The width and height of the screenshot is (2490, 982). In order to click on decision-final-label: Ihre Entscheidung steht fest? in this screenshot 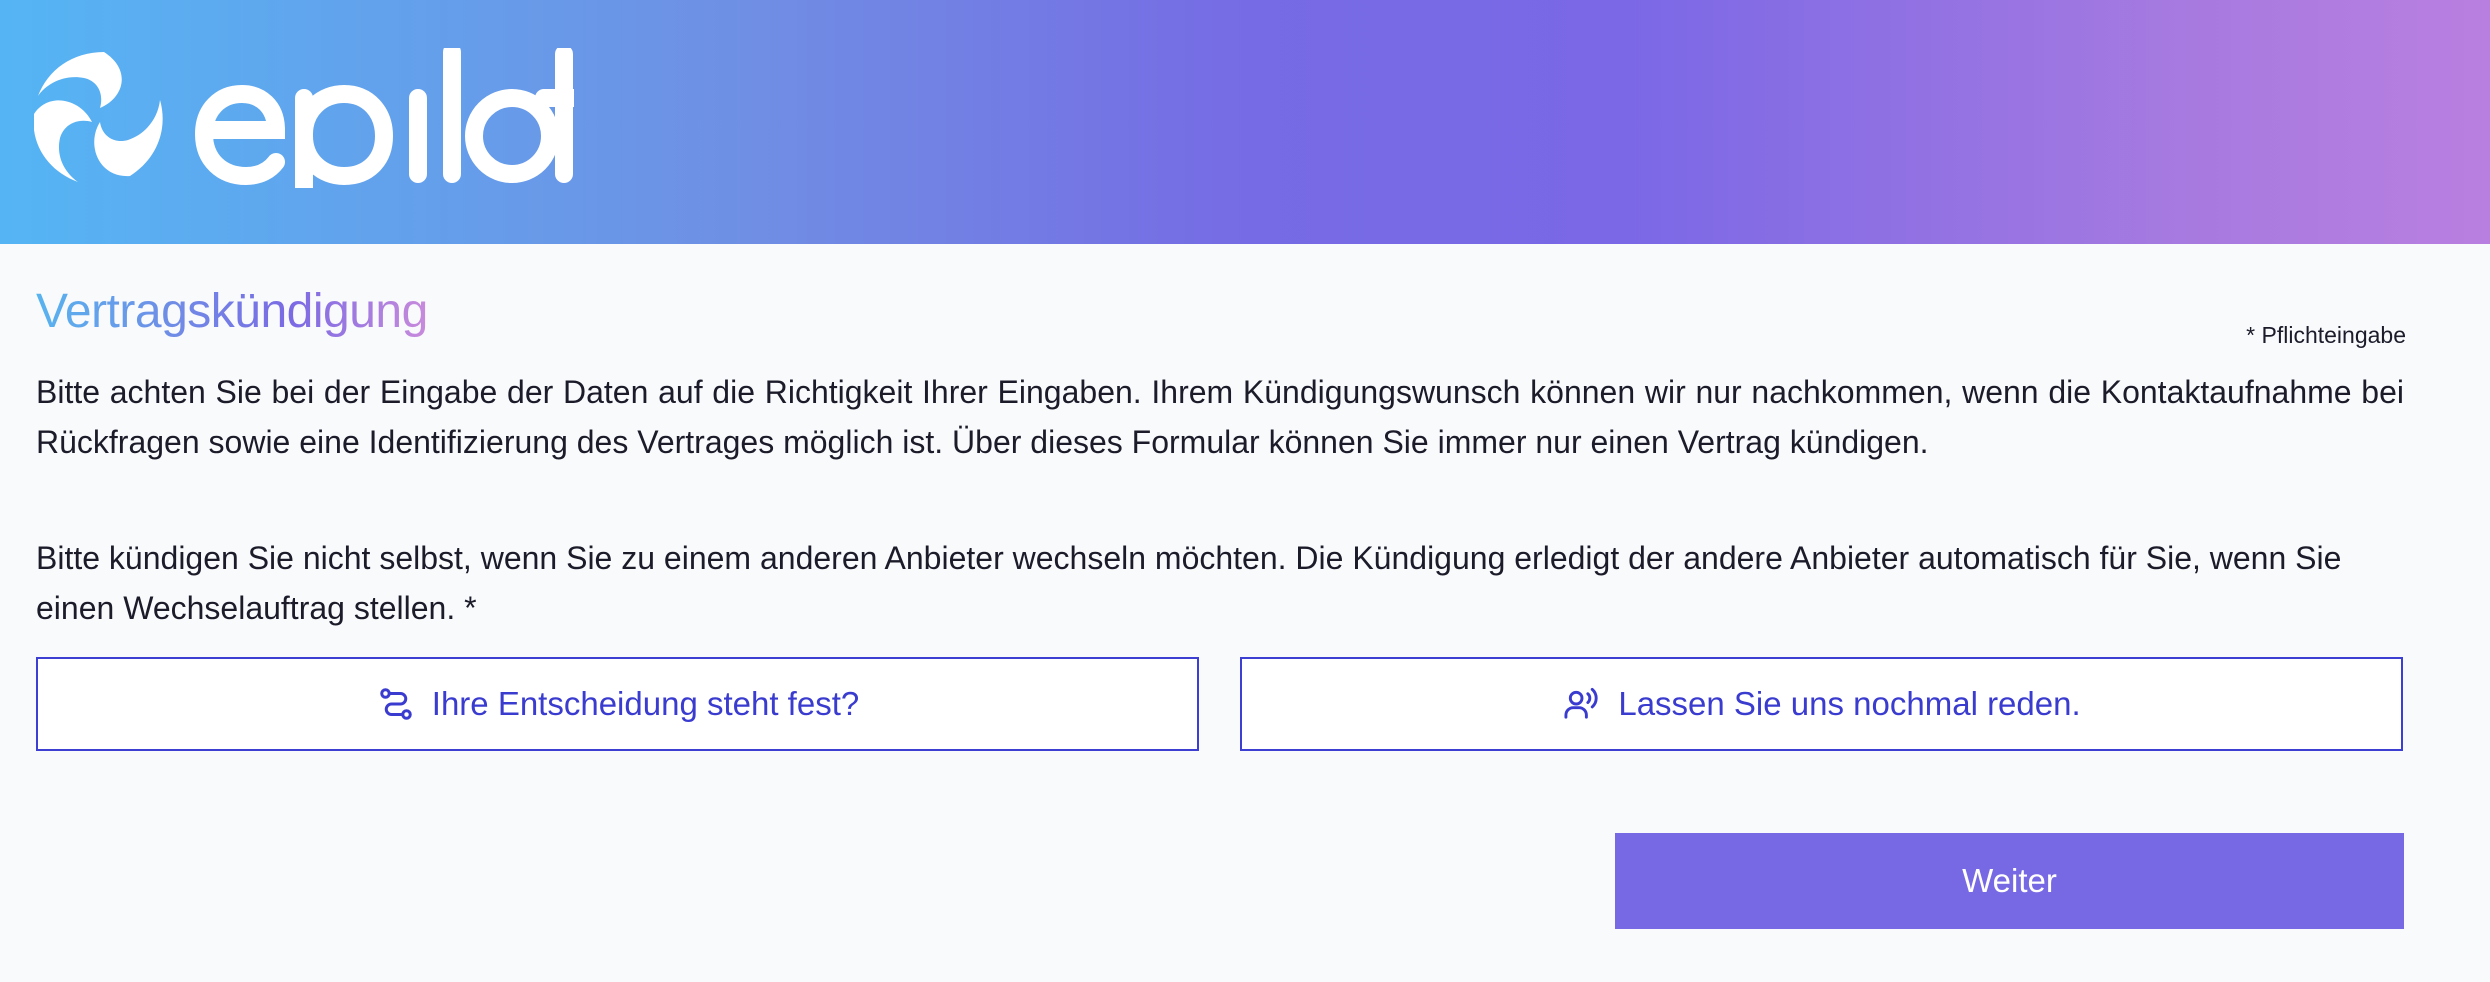, I will do `click(645, 703)`.